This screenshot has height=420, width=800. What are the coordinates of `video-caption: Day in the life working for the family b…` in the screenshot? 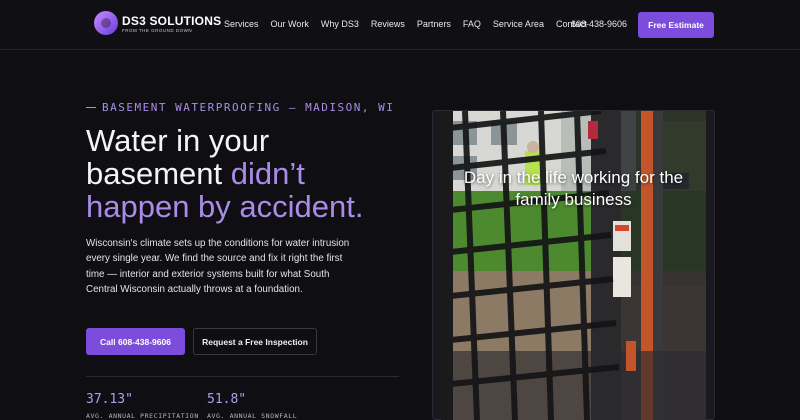 It's located at (573, 188).